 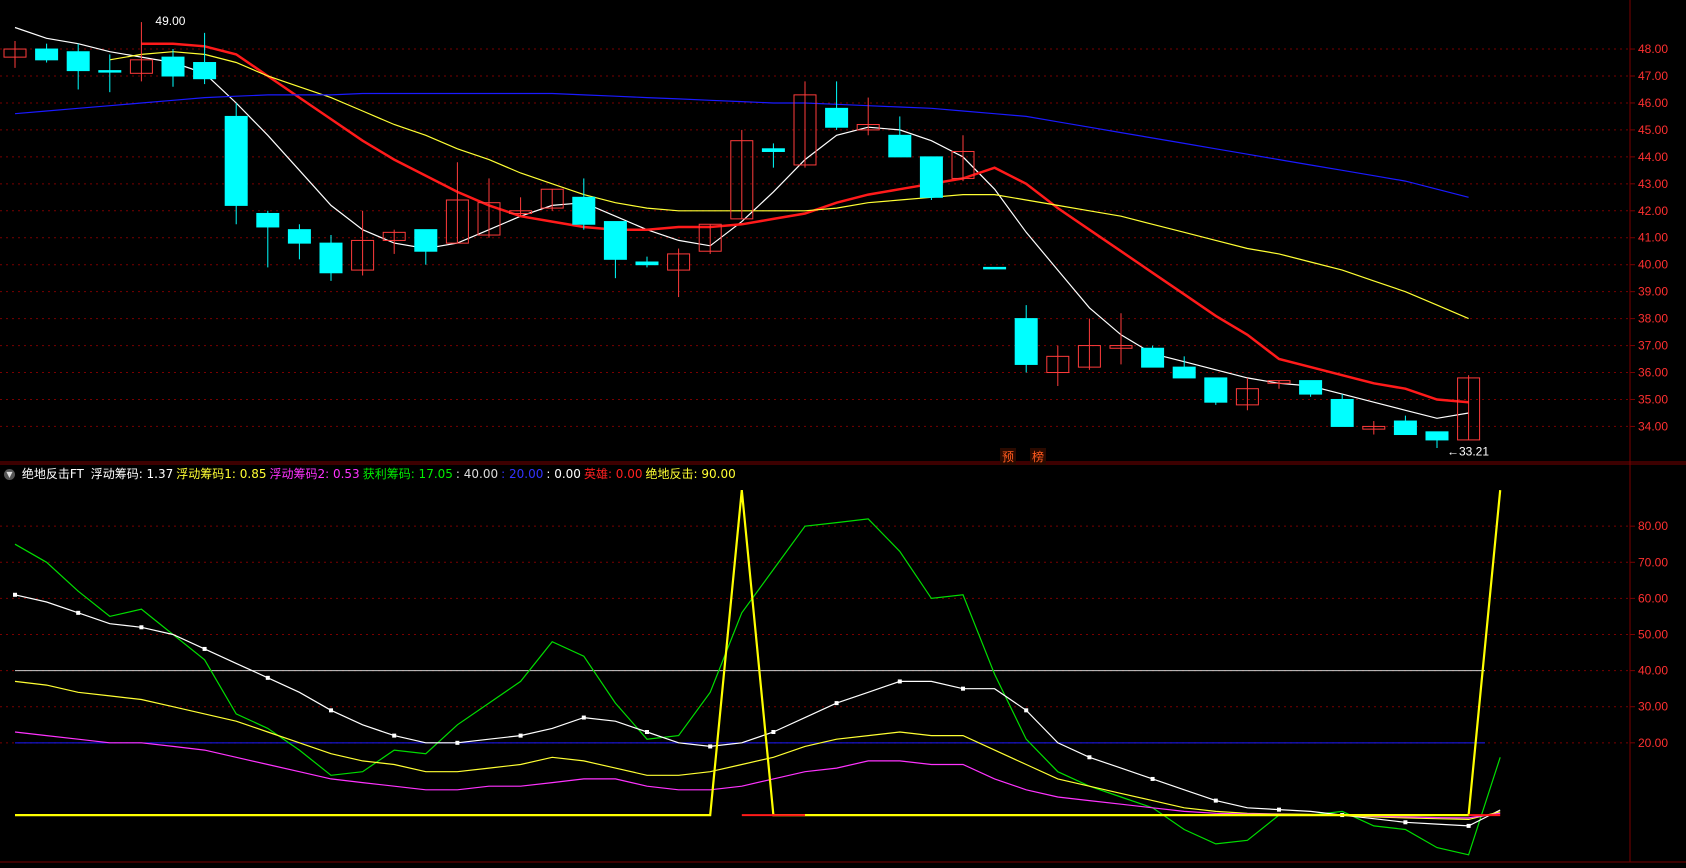 I want to click on indicator-name: 绝地反击FT, so click(x=53, y=474).